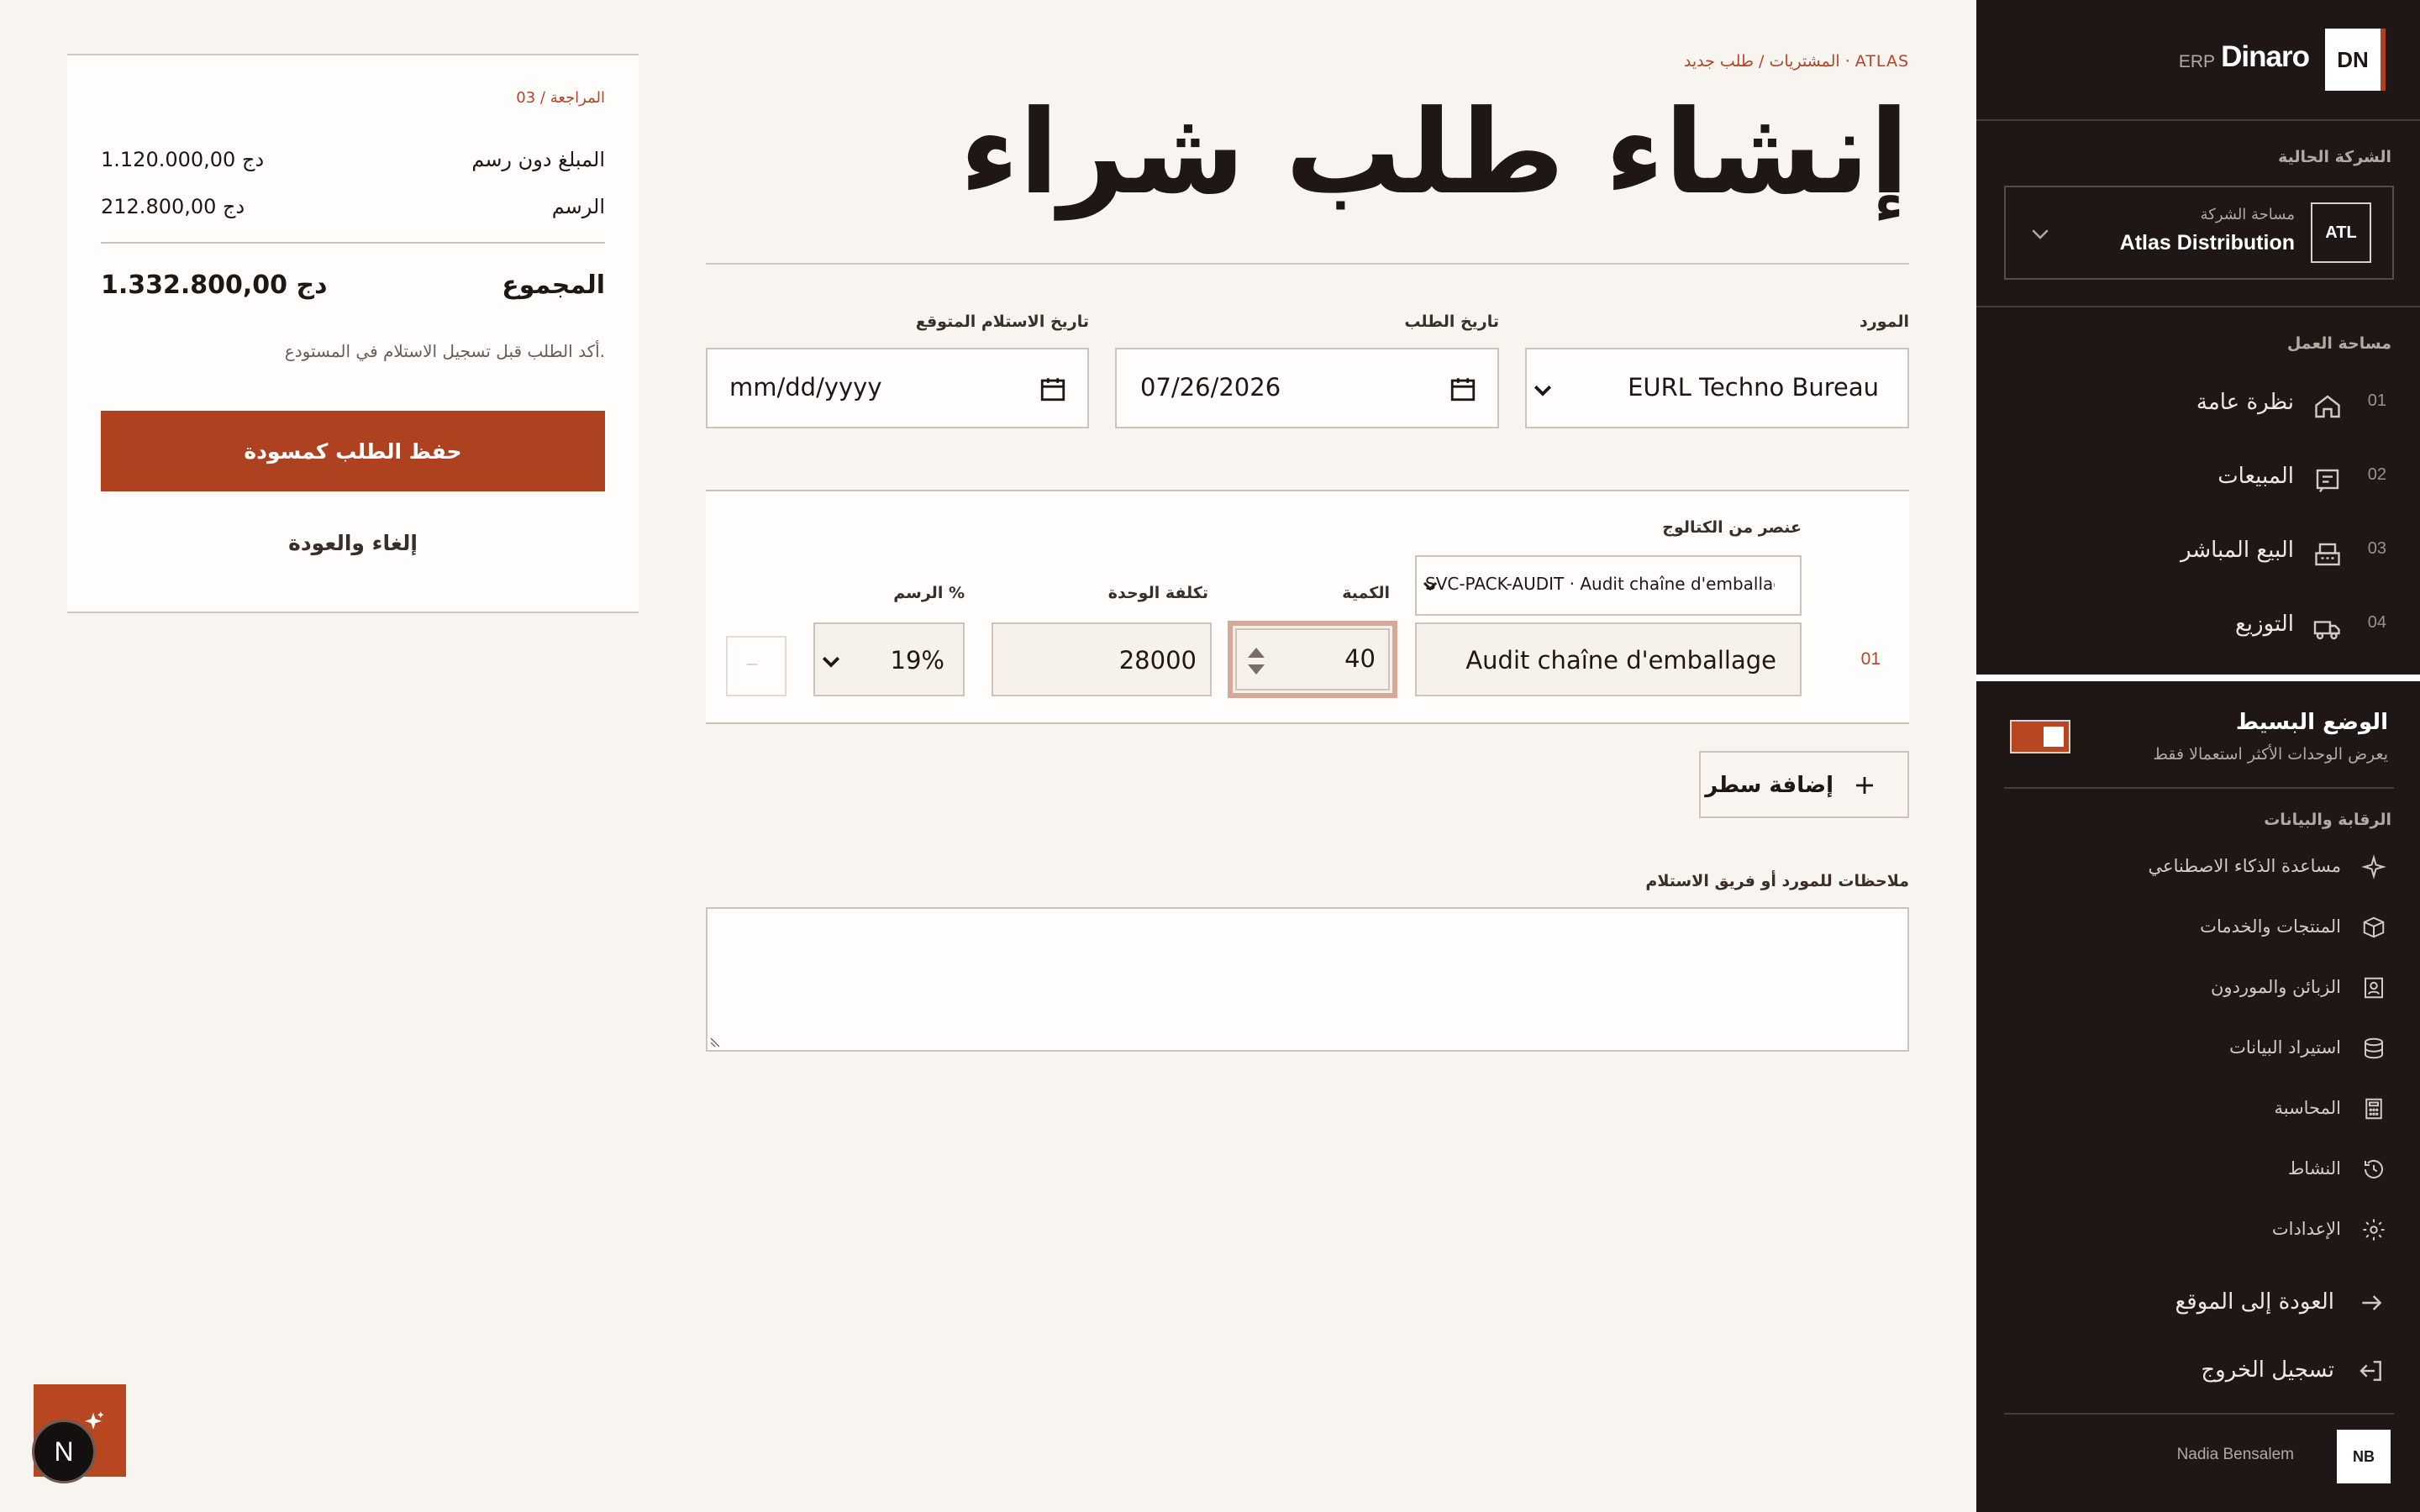  Describe the element at coordinates (2198, 1108) in the screenshot. I see `sidebar-item-accounting: المحاسبة` at that location.